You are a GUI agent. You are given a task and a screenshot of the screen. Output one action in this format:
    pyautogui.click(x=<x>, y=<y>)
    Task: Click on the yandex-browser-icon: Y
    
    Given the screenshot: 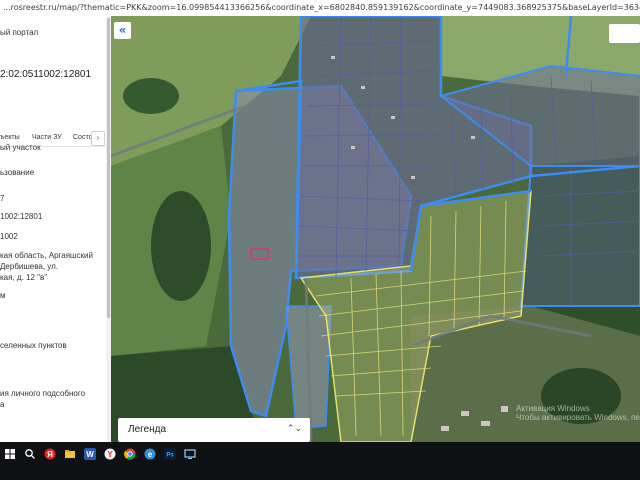 What is the action you would take?
    pyautogui.click(x=110, y=454)
    